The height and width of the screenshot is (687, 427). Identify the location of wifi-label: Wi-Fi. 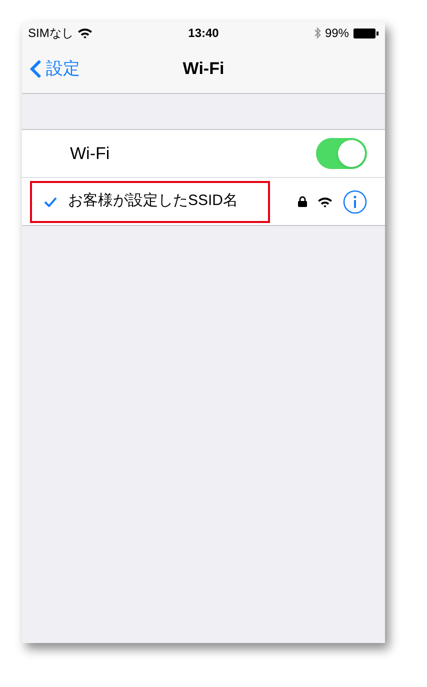
(90, 153).